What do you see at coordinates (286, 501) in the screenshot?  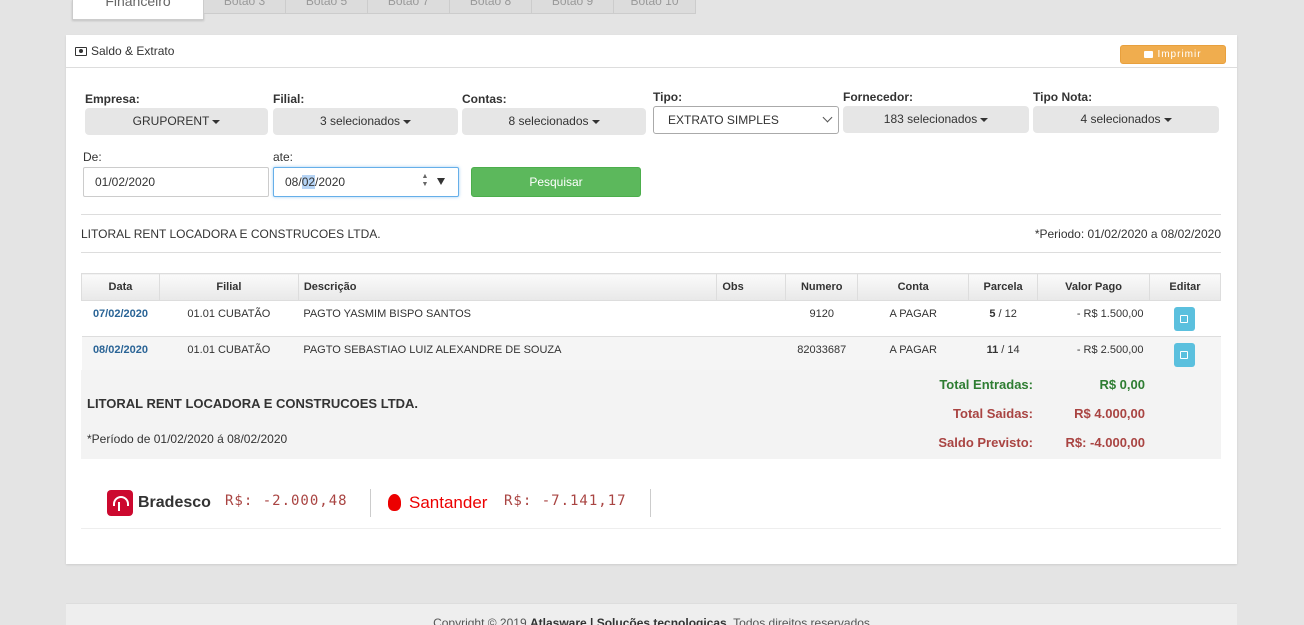 I see `bradesco-amount: R$: -2.000,48` at bounding box center [286, 501].